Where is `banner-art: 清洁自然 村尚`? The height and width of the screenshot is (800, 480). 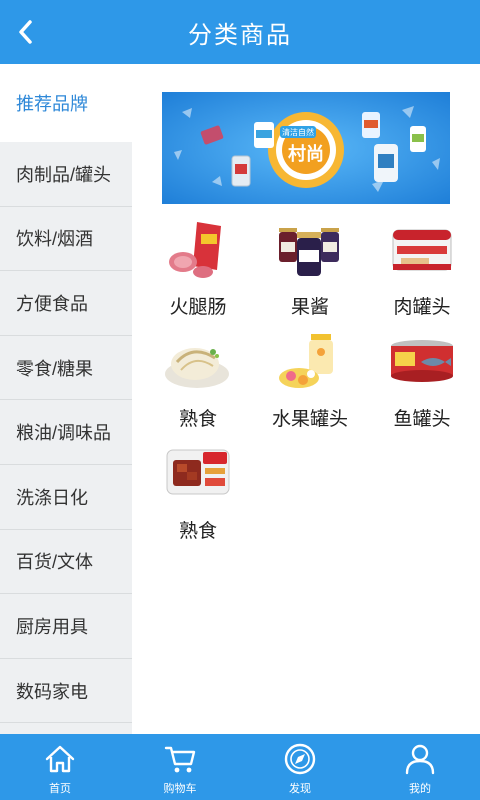
banner-art: 清洁自然 村尚 is located at coordinates (306, 148).